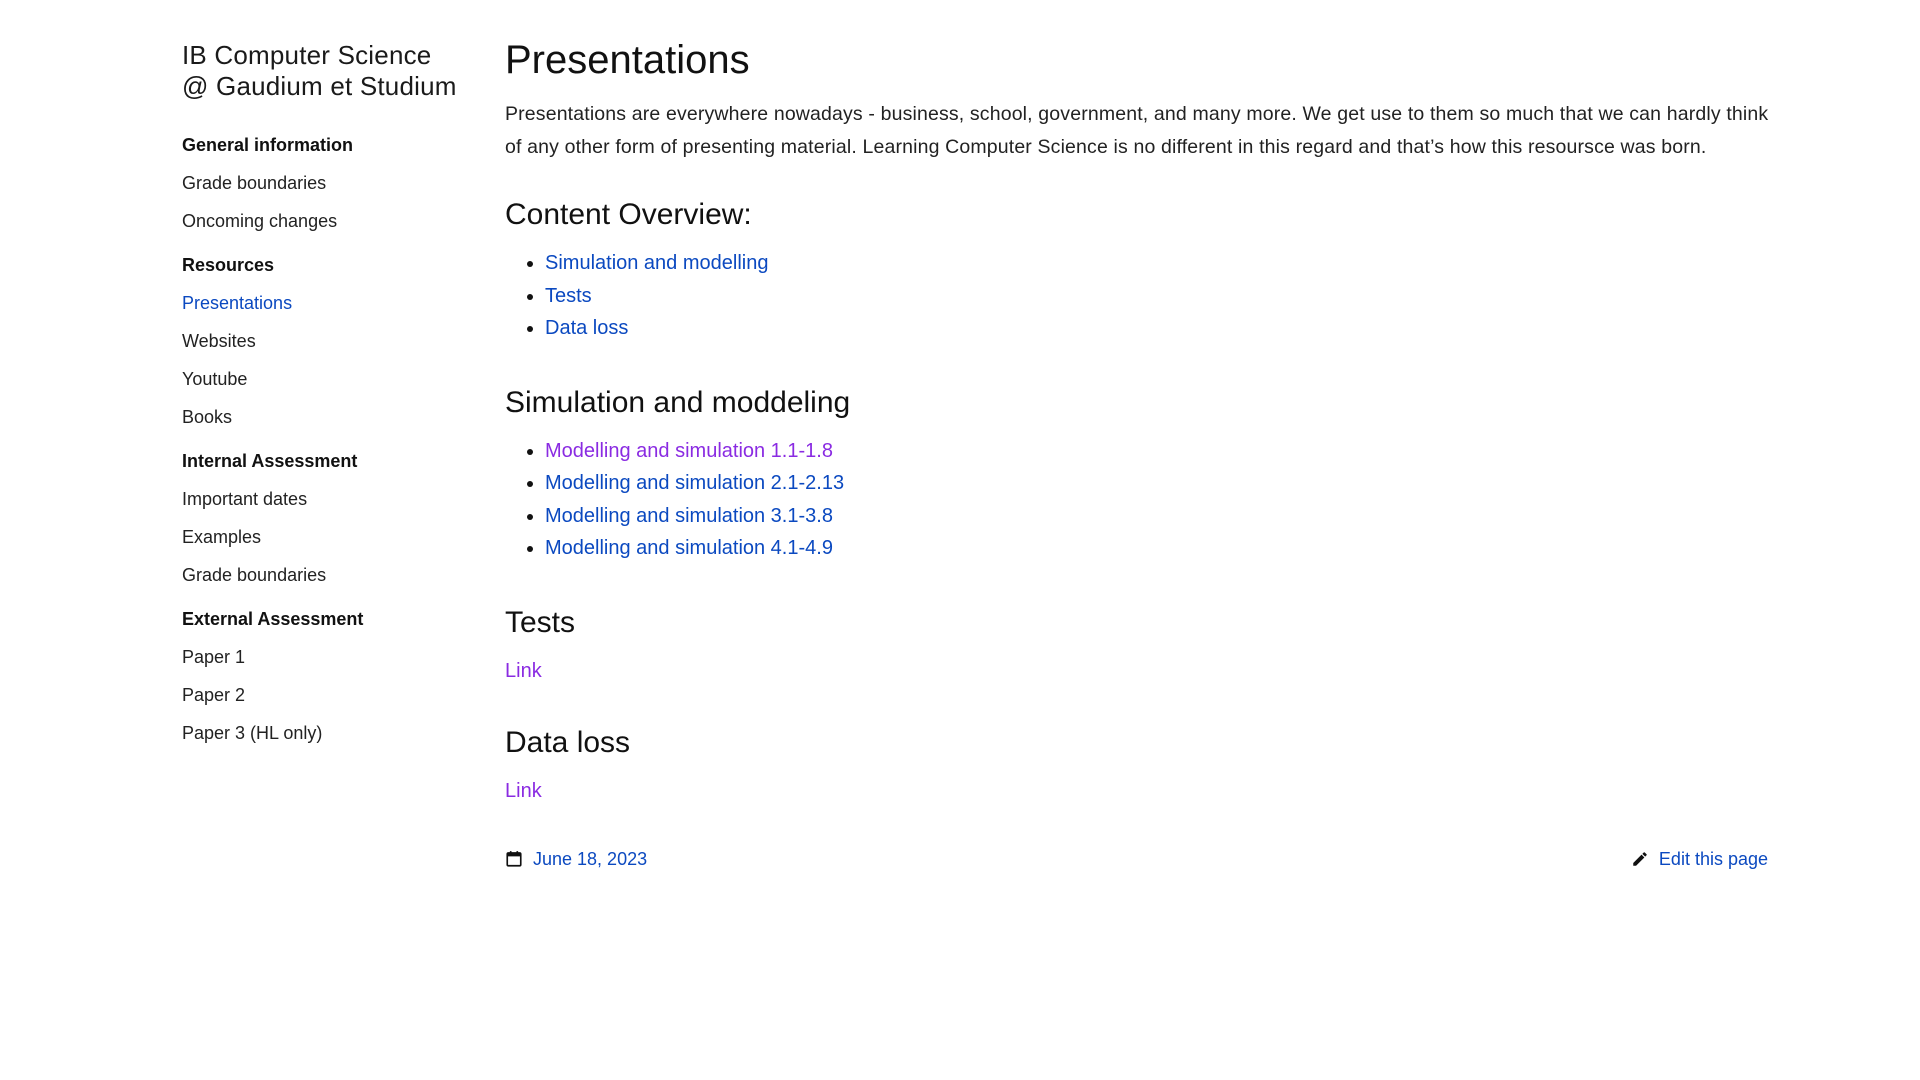  What do you see at coordinates (568, 742) in the screenshot?
I see `data-loss-heading: Data loss` at bounding box center [568, 742].